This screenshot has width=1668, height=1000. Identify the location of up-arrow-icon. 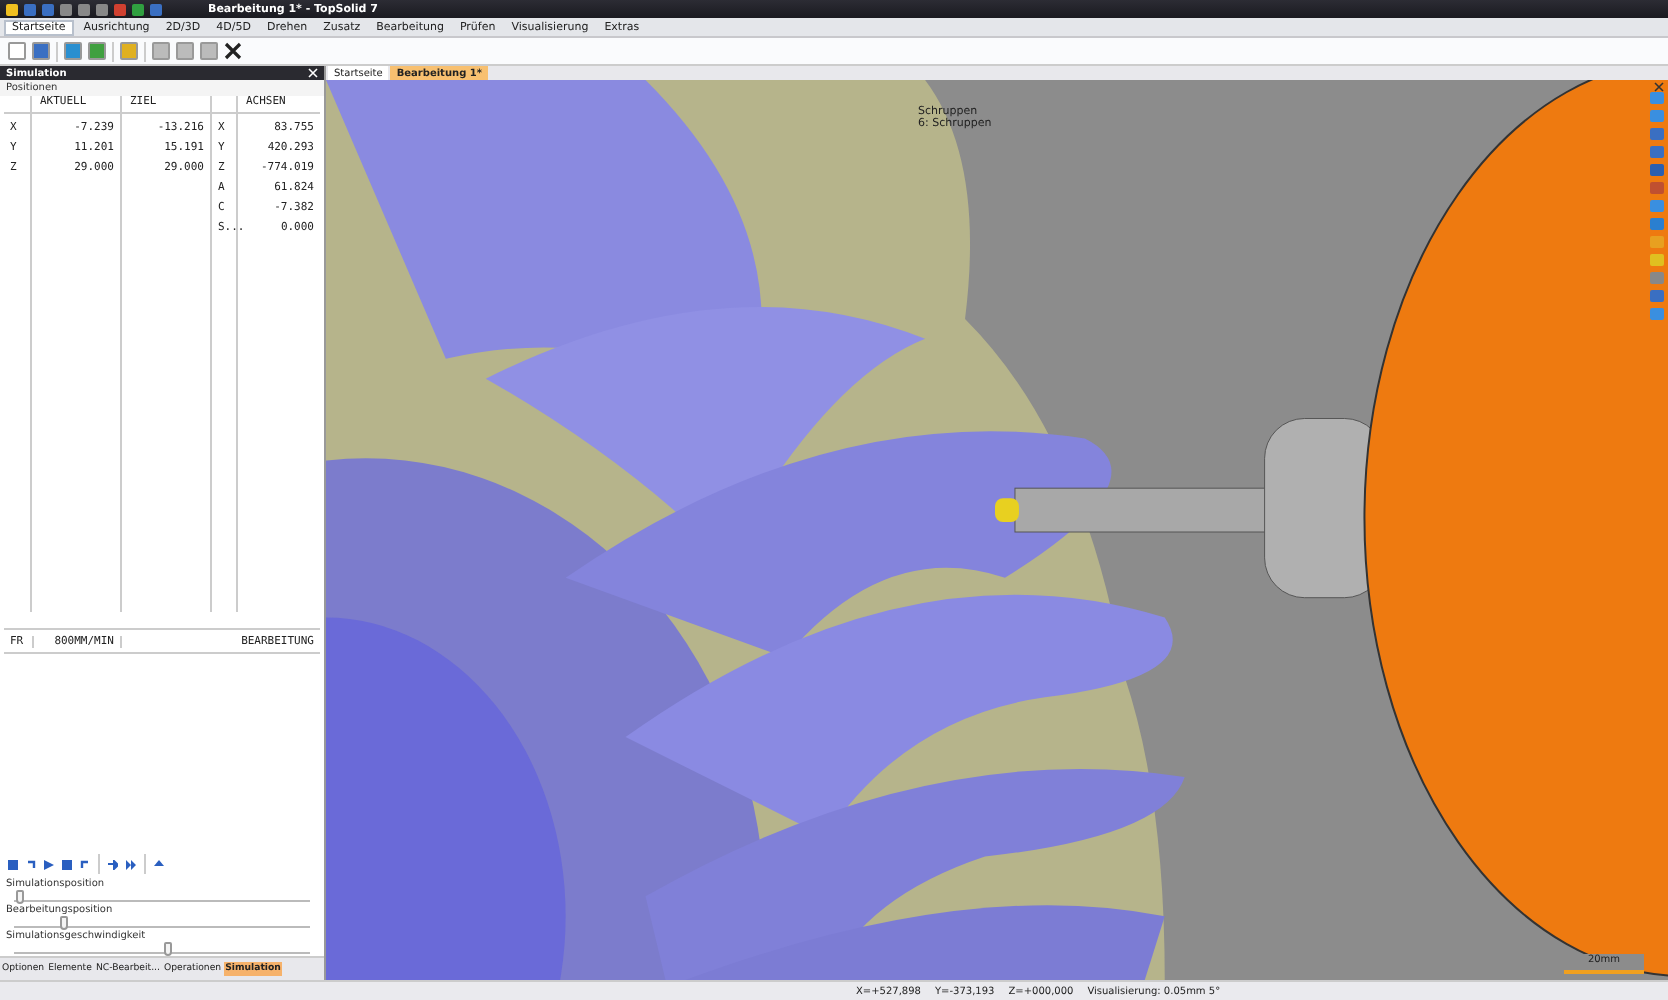
(159, 864).